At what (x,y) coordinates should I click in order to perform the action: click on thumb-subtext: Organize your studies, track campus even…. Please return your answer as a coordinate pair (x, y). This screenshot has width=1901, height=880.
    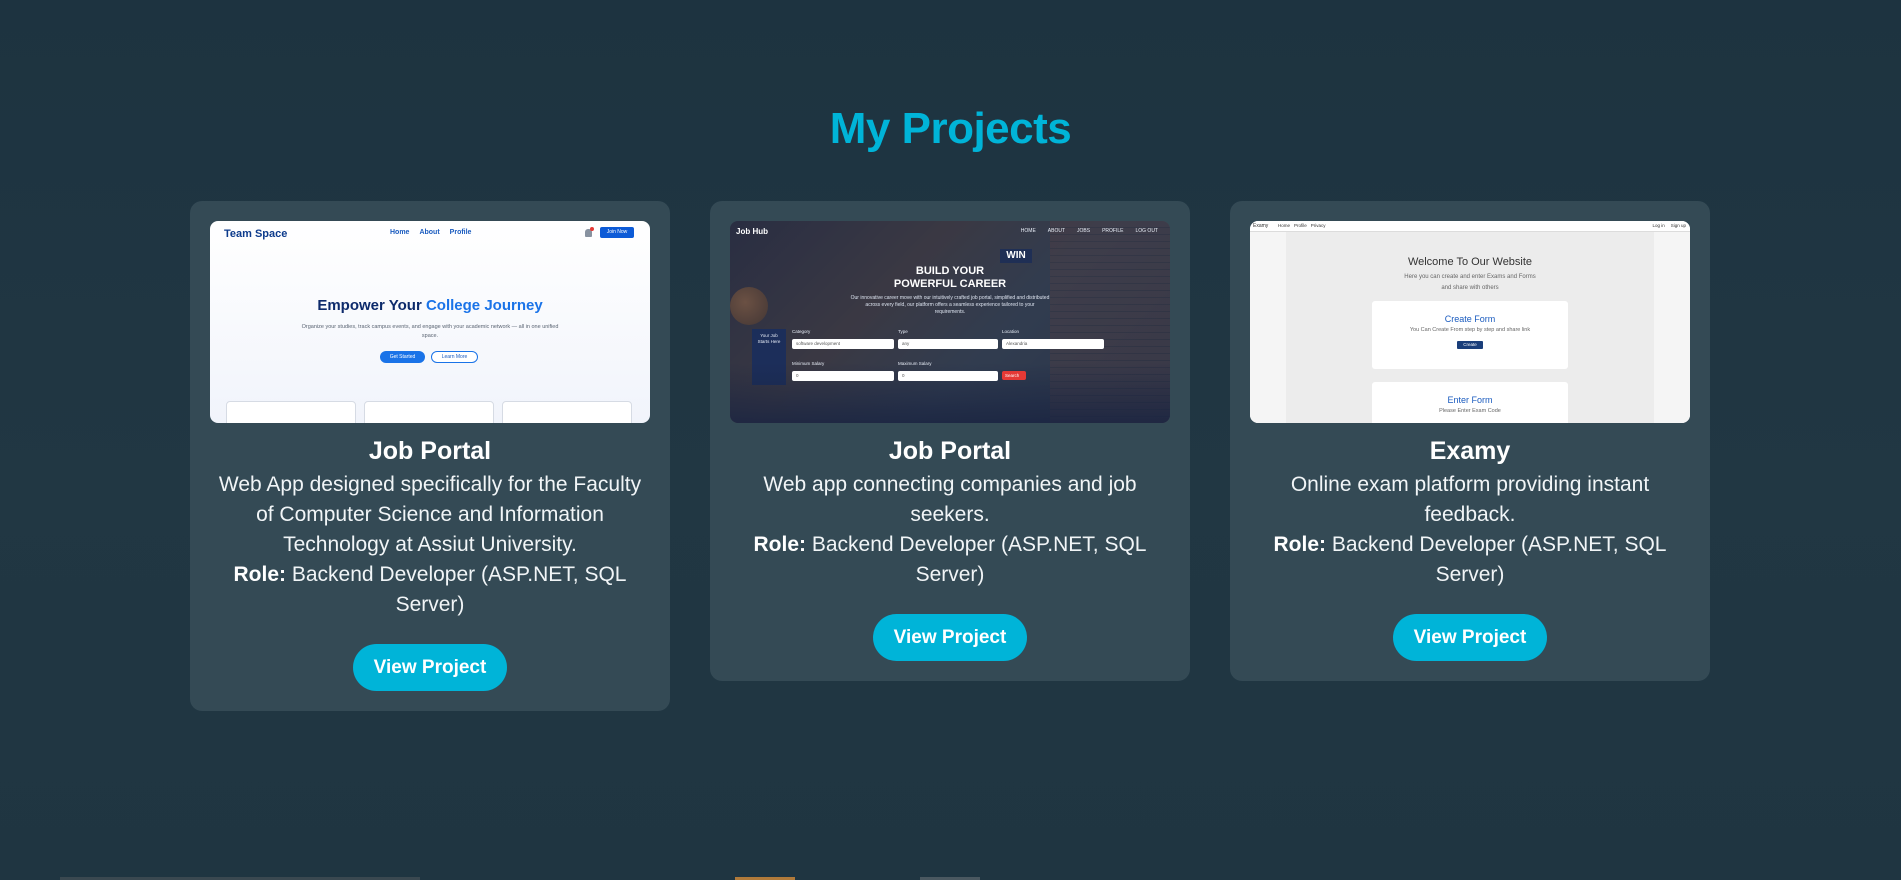
    Looking at the image, I should click on (430, 331).